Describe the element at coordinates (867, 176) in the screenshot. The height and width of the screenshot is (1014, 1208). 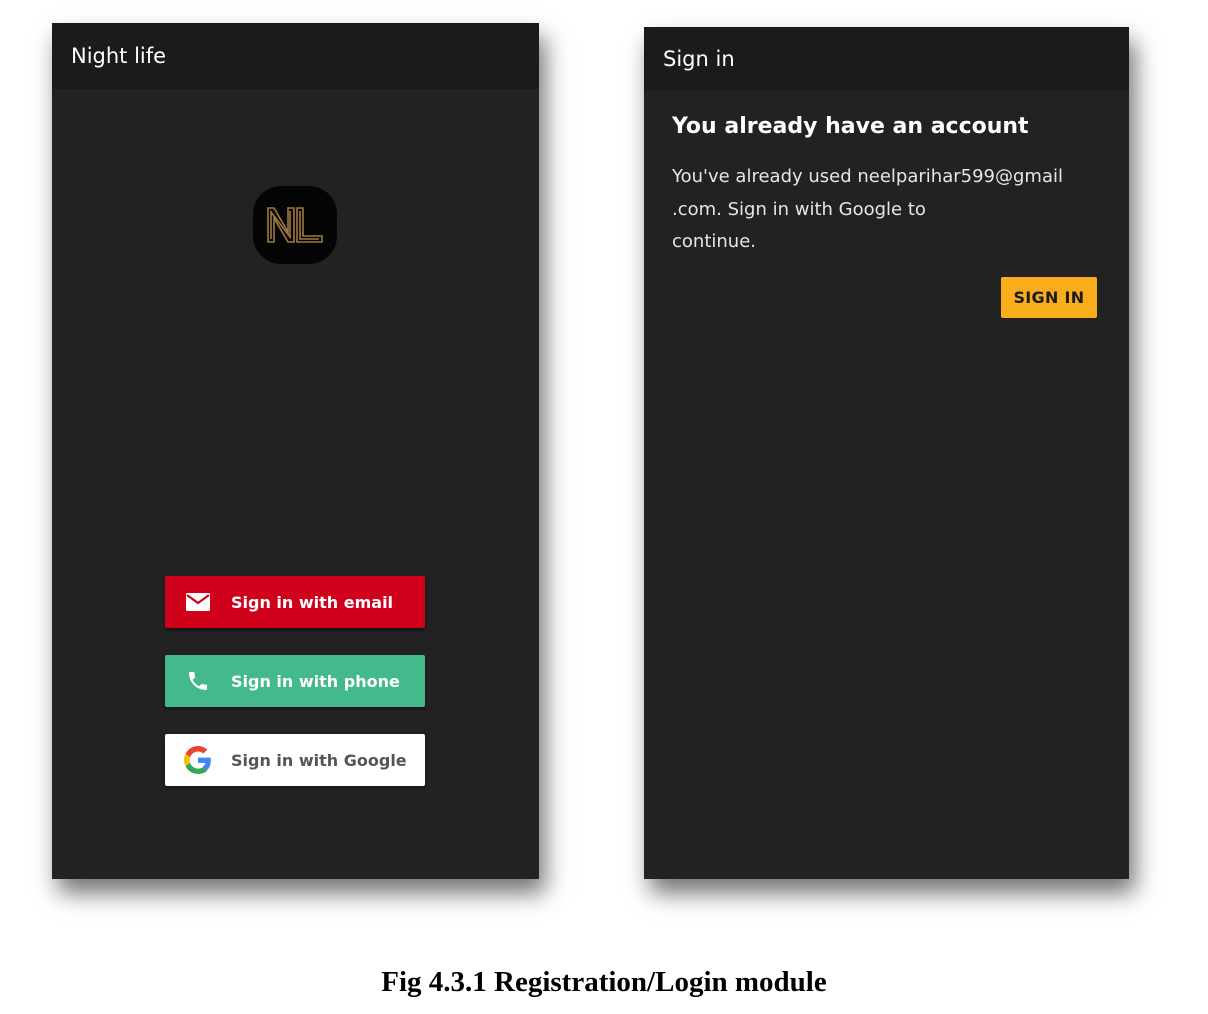
I see `dialog-message-line: You've already used neelparihar599@gmail` at that location.